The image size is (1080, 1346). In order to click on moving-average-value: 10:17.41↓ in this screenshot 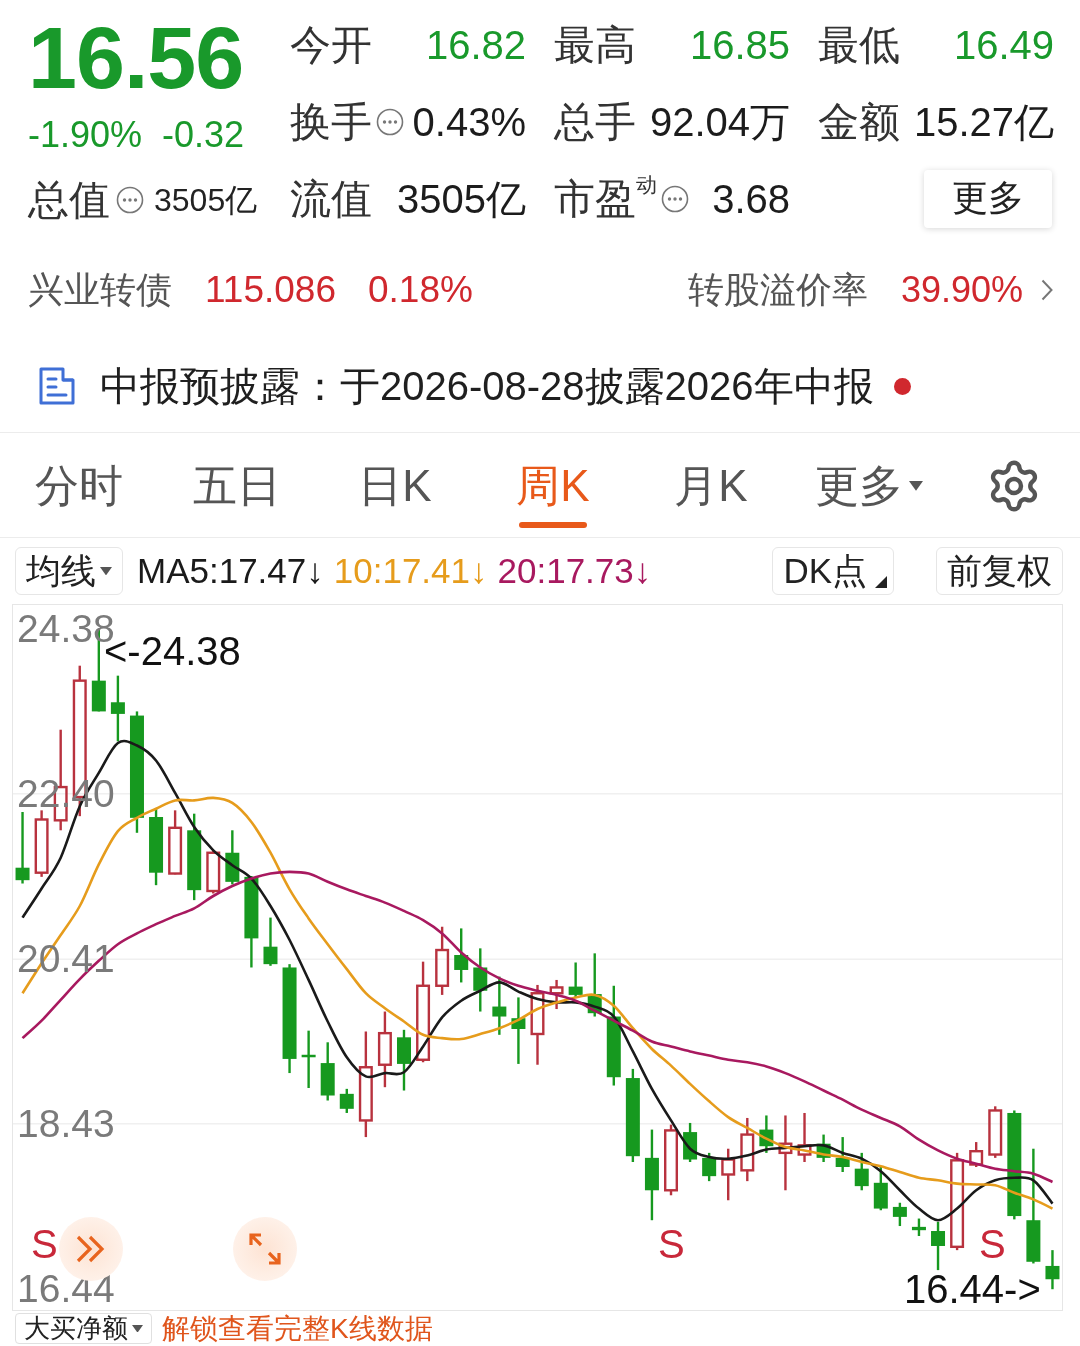, I will do `click(410, 571)`.